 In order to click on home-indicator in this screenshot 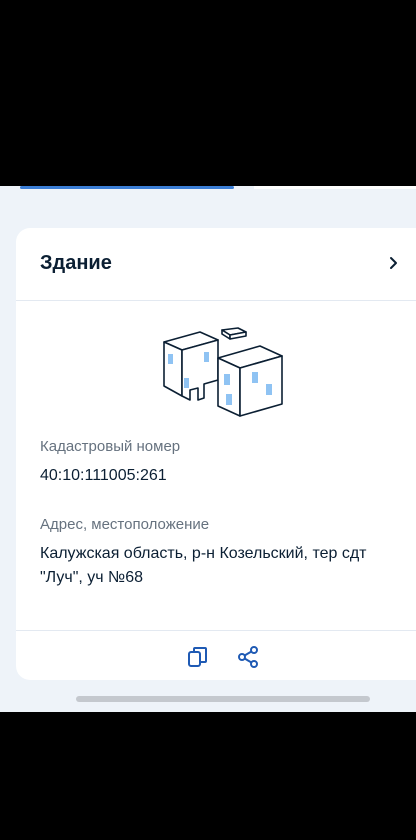, I will do `click(223, 699)`.